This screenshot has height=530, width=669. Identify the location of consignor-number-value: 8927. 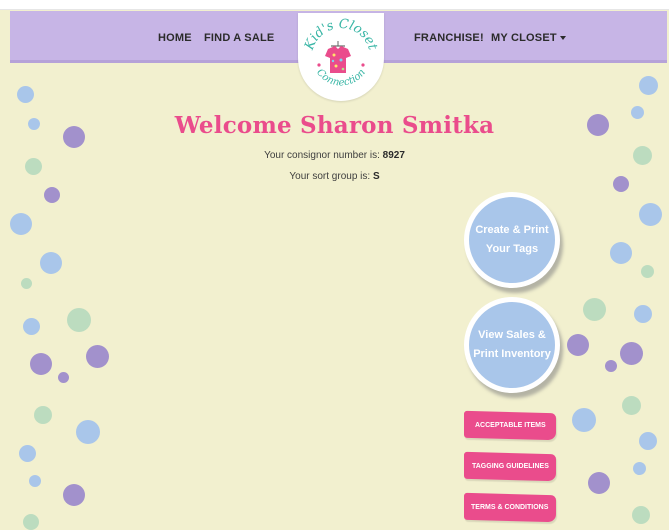
(393, 155).